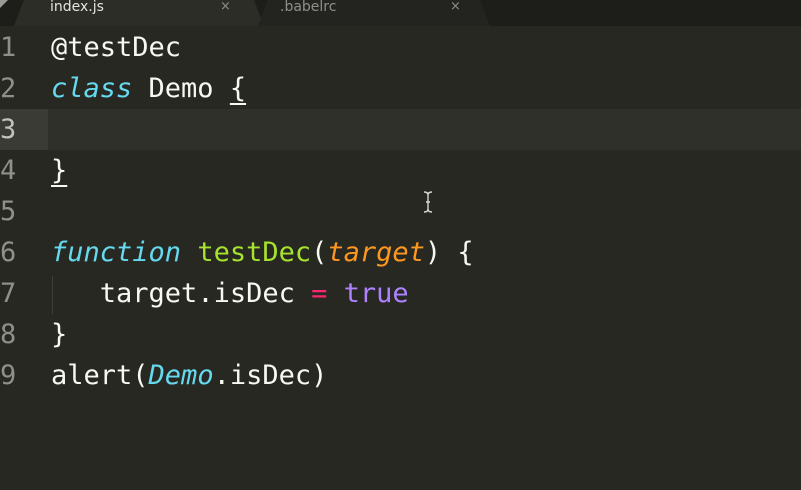 Image resolution: width=801 pixels, height=490 pixels. What do you see at coordinates (428, 202) in the screenshot?
I see `ibeam-cursor-icon` at bounding box center [428, 202].